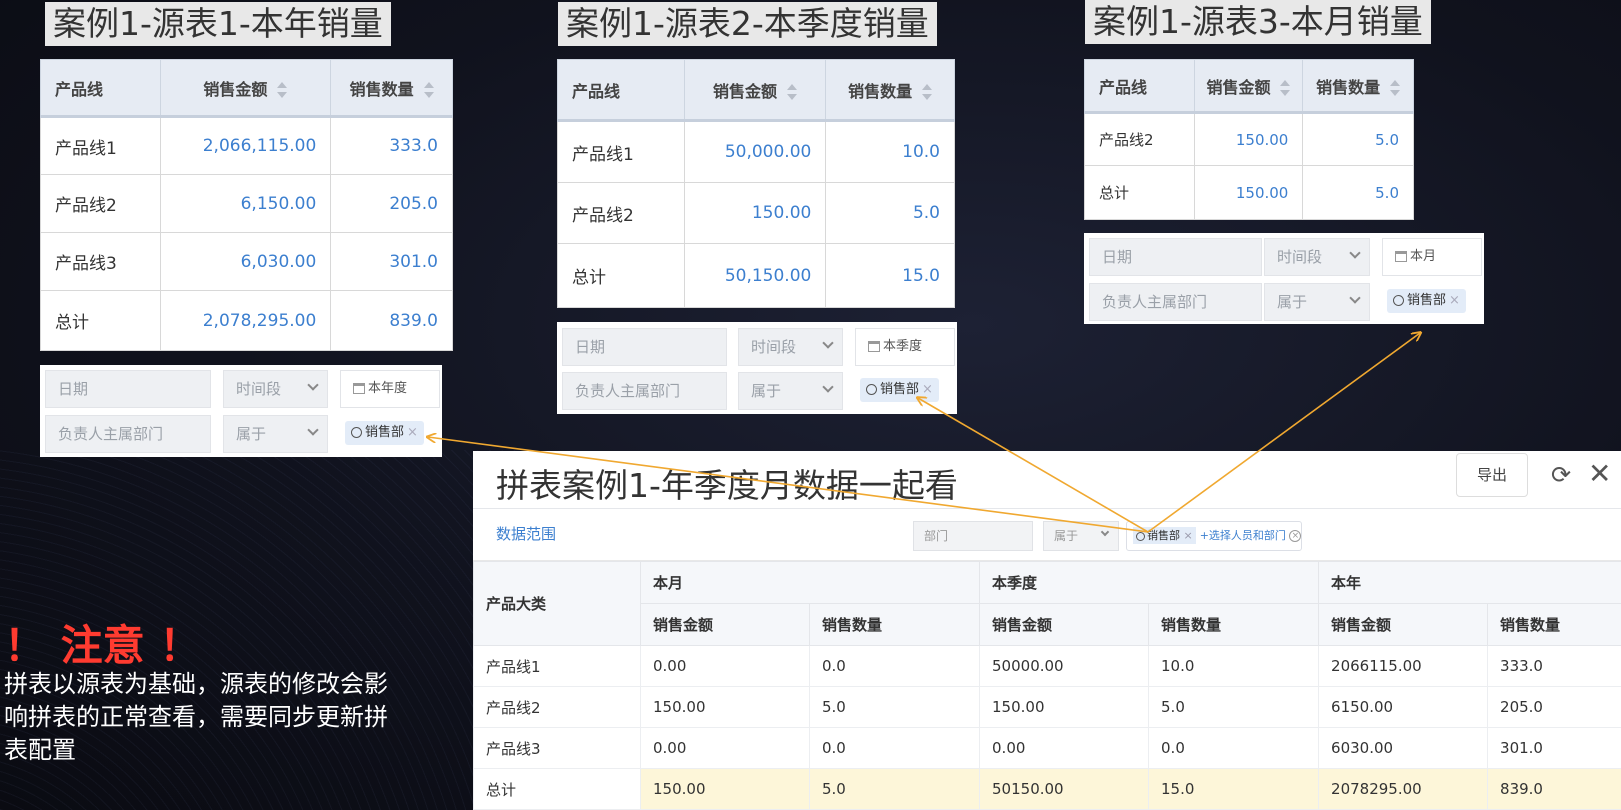 The width and height of the screenshot is (1621, 810). Describe the element at coordinates (810, 582) in the screenshot. I see `header-group-month: 本月` at that location.